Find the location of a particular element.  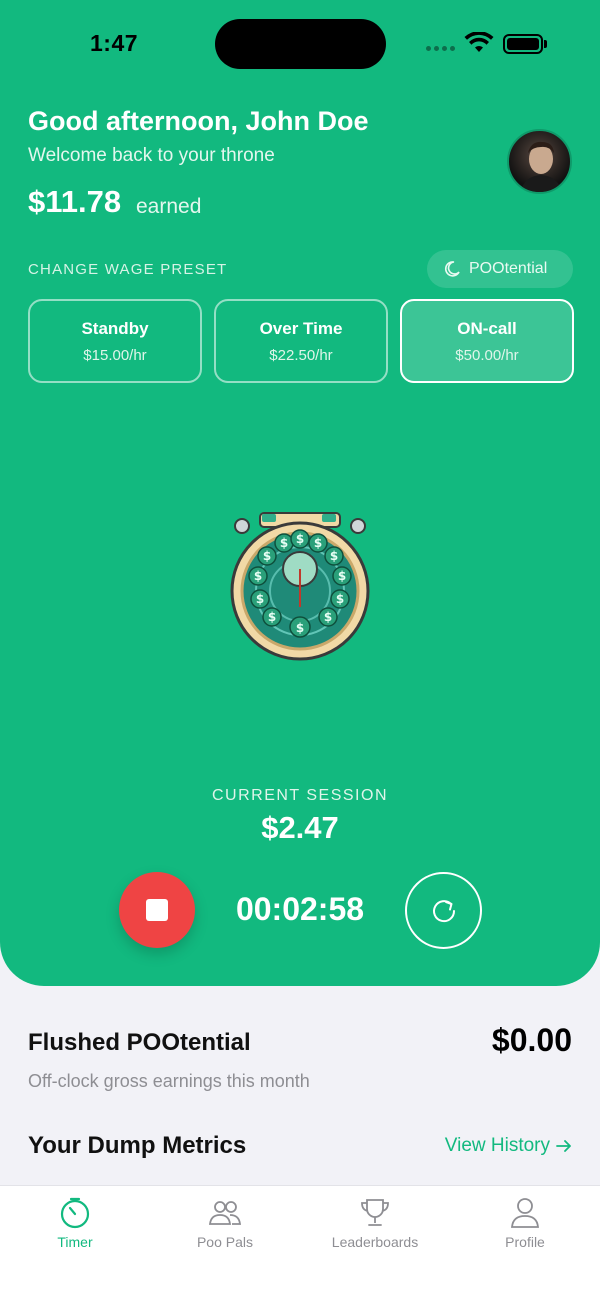

flushed-pootential-title: Flushed POOtential is located at coordinates (139, 1042).